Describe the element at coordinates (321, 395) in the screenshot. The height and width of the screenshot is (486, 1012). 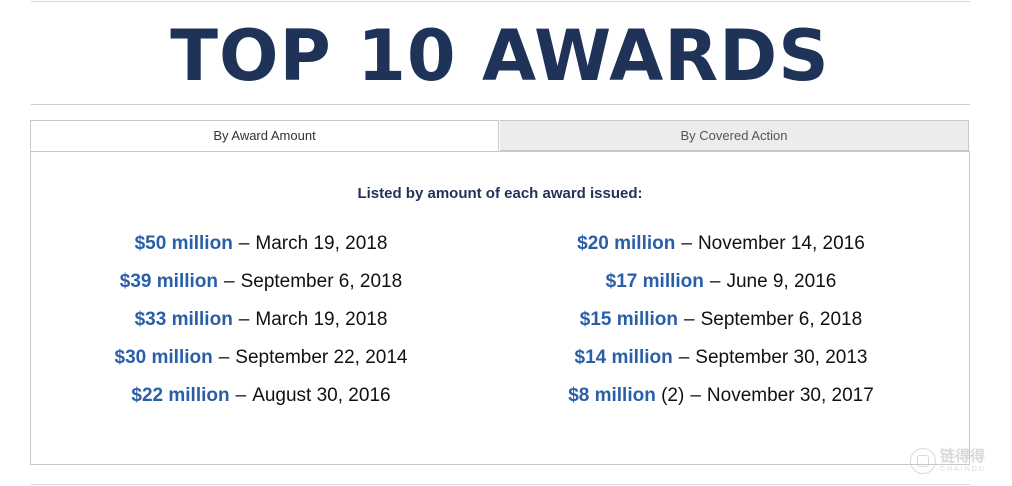
I see `award-date: August 30, 2016` at that location.